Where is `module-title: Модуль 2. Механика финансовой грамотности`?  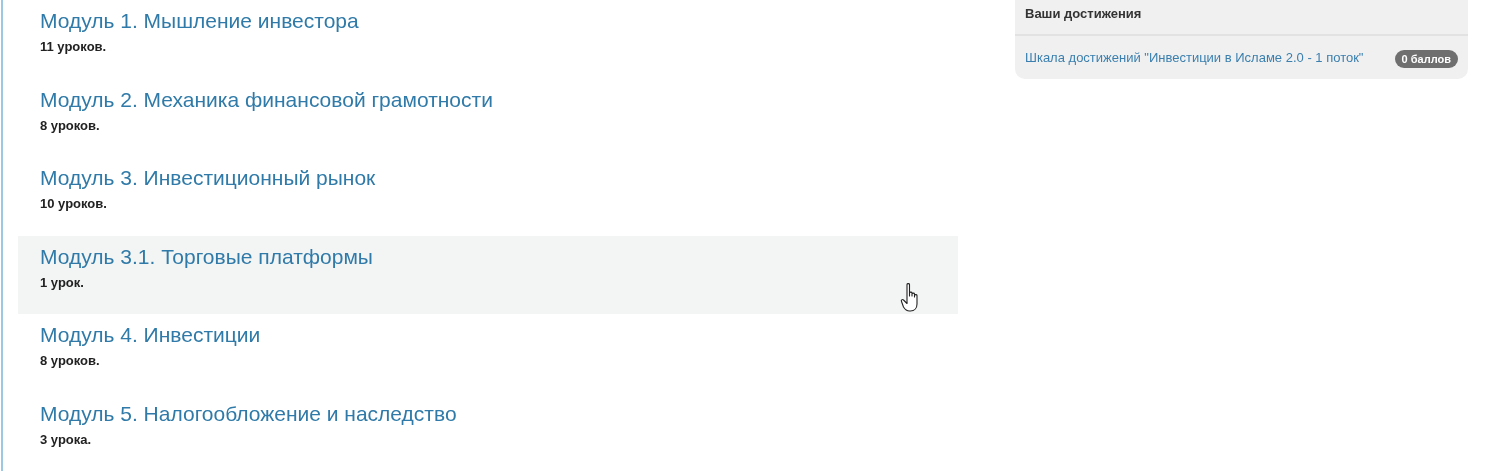
module-title: Модуль 2. Механика финансовой грамотности is located at coordinates (266, 99).